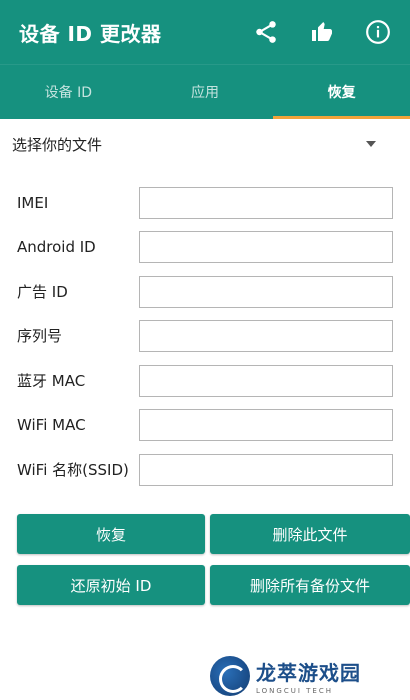 This screenshot has width=410, height=700. What do you see at coordinates (230, 676) in the screenshot?
I see `watermark-logo-icon` at bounding box center [230, 676].